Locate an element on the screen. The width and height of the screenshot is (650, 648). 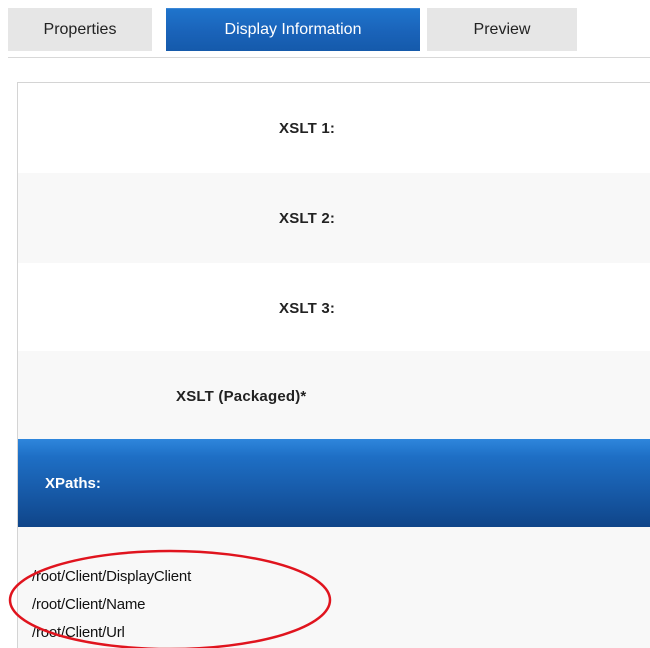
xpaths-header: XPaths: is located at coordinates (334, 483).